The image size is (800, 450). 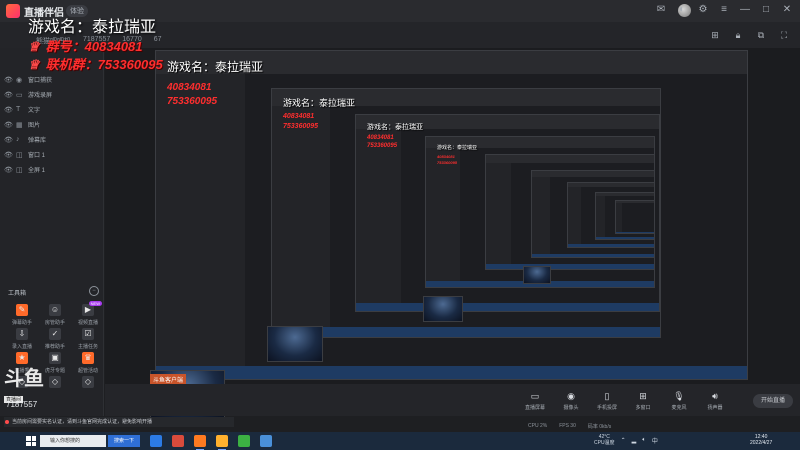 What do you see at coordinates (178, 441) in the screenshot?
I see `chrome-icon` at bounding box center [178, 441].